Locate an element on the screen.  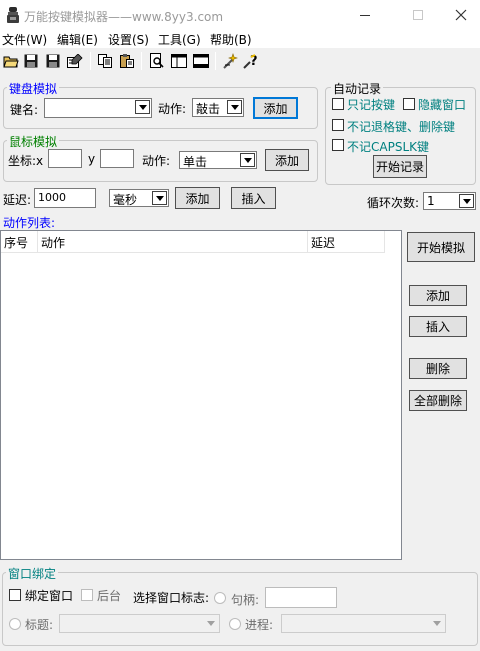
process-label: 进程: is located at coordinates (259, 625).